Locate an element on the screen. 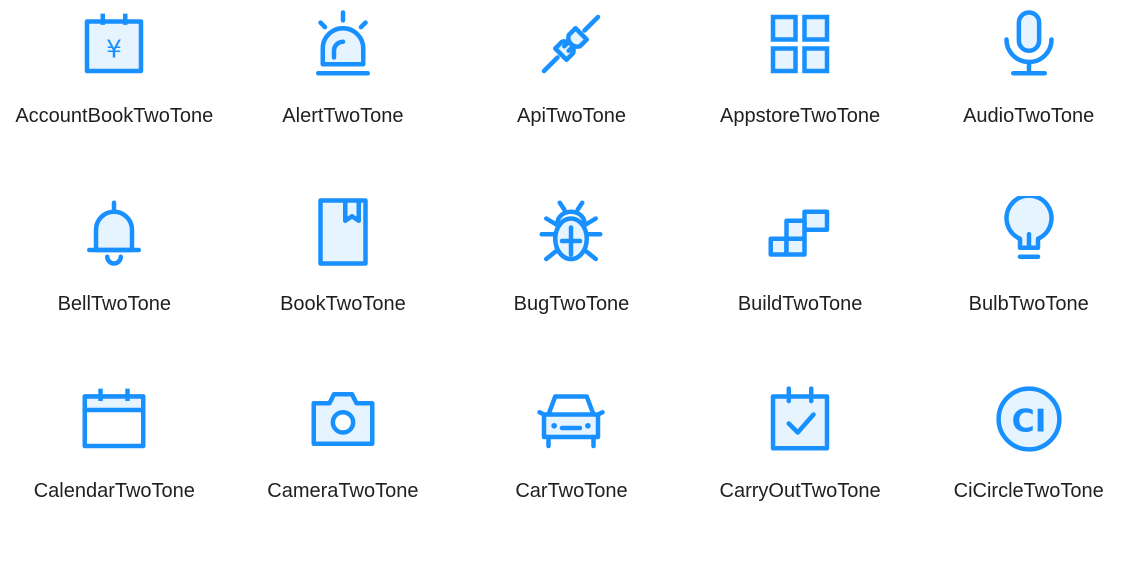 Image resolution: width=1143 pixels, height=563 pixels. icon-cell-api: ApiTwoTone is located at coordinates (571, 94).